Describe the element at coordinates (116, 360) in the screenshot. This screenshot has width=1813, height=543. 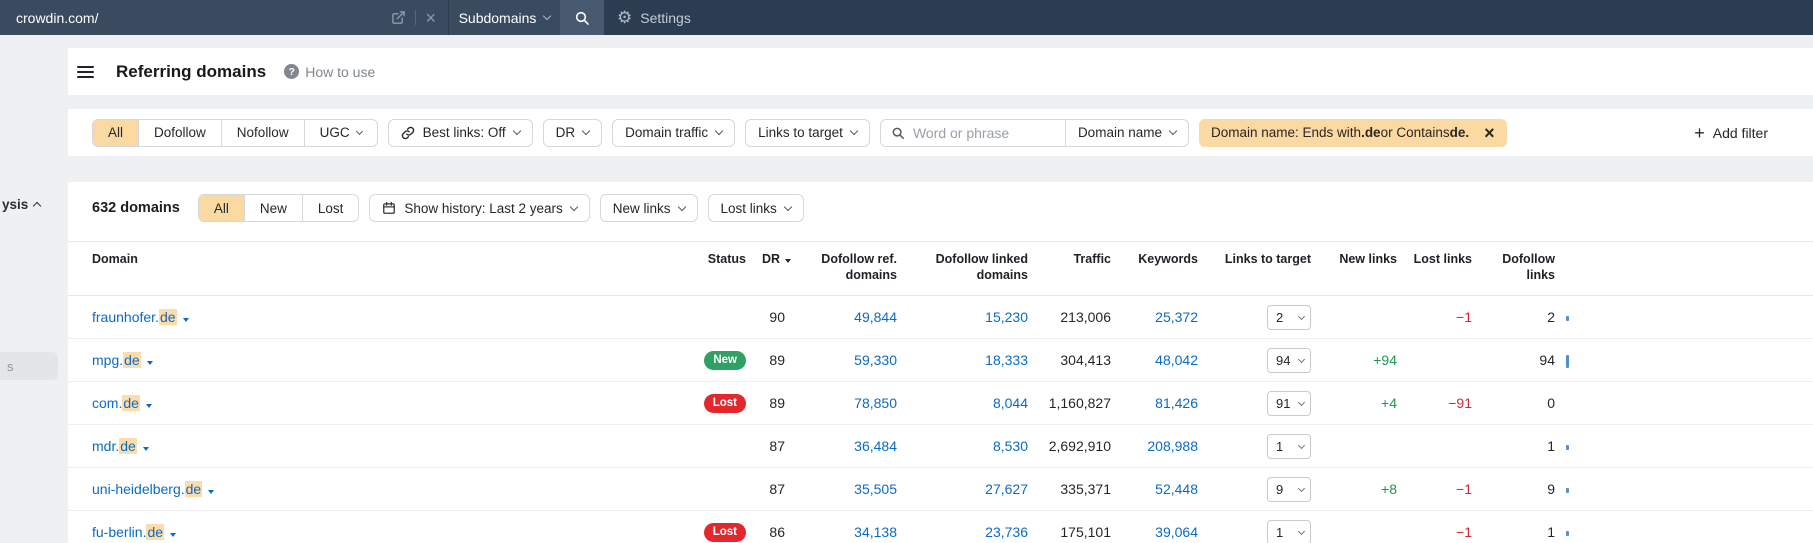
I see `domain-link: mpg.de` at that location.